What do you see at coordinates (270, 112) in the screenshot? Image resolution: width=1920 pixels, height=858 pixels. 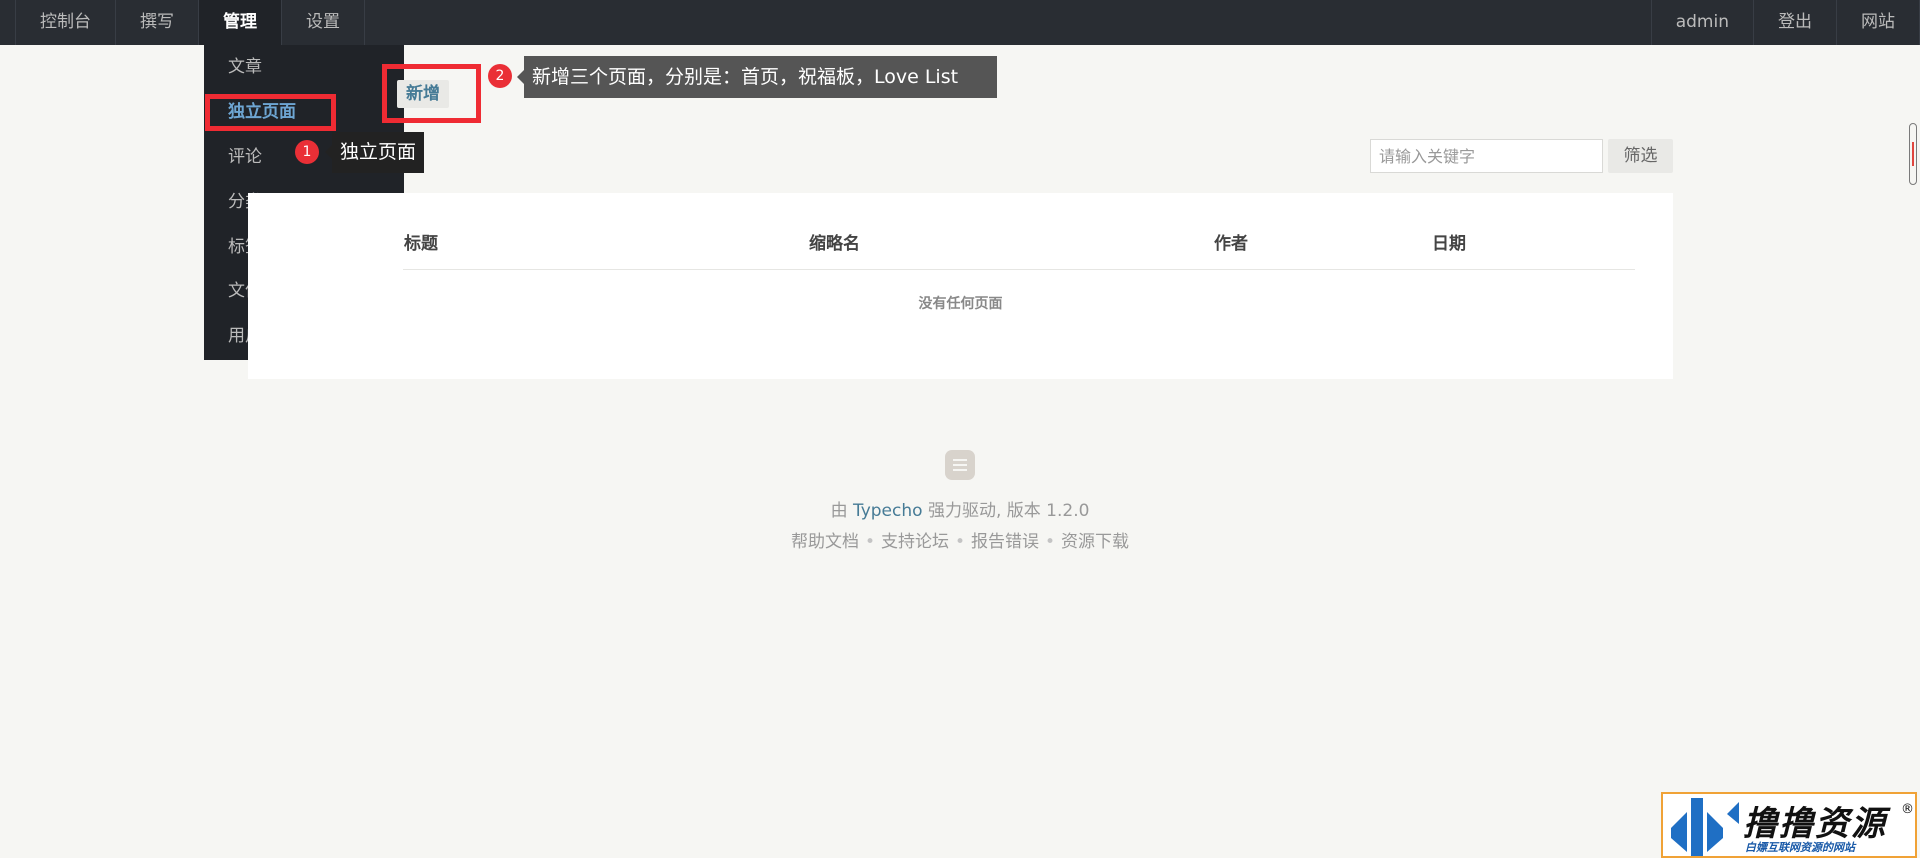 I see `highlight-box-pages-menu` at bounding box center [270, 112].